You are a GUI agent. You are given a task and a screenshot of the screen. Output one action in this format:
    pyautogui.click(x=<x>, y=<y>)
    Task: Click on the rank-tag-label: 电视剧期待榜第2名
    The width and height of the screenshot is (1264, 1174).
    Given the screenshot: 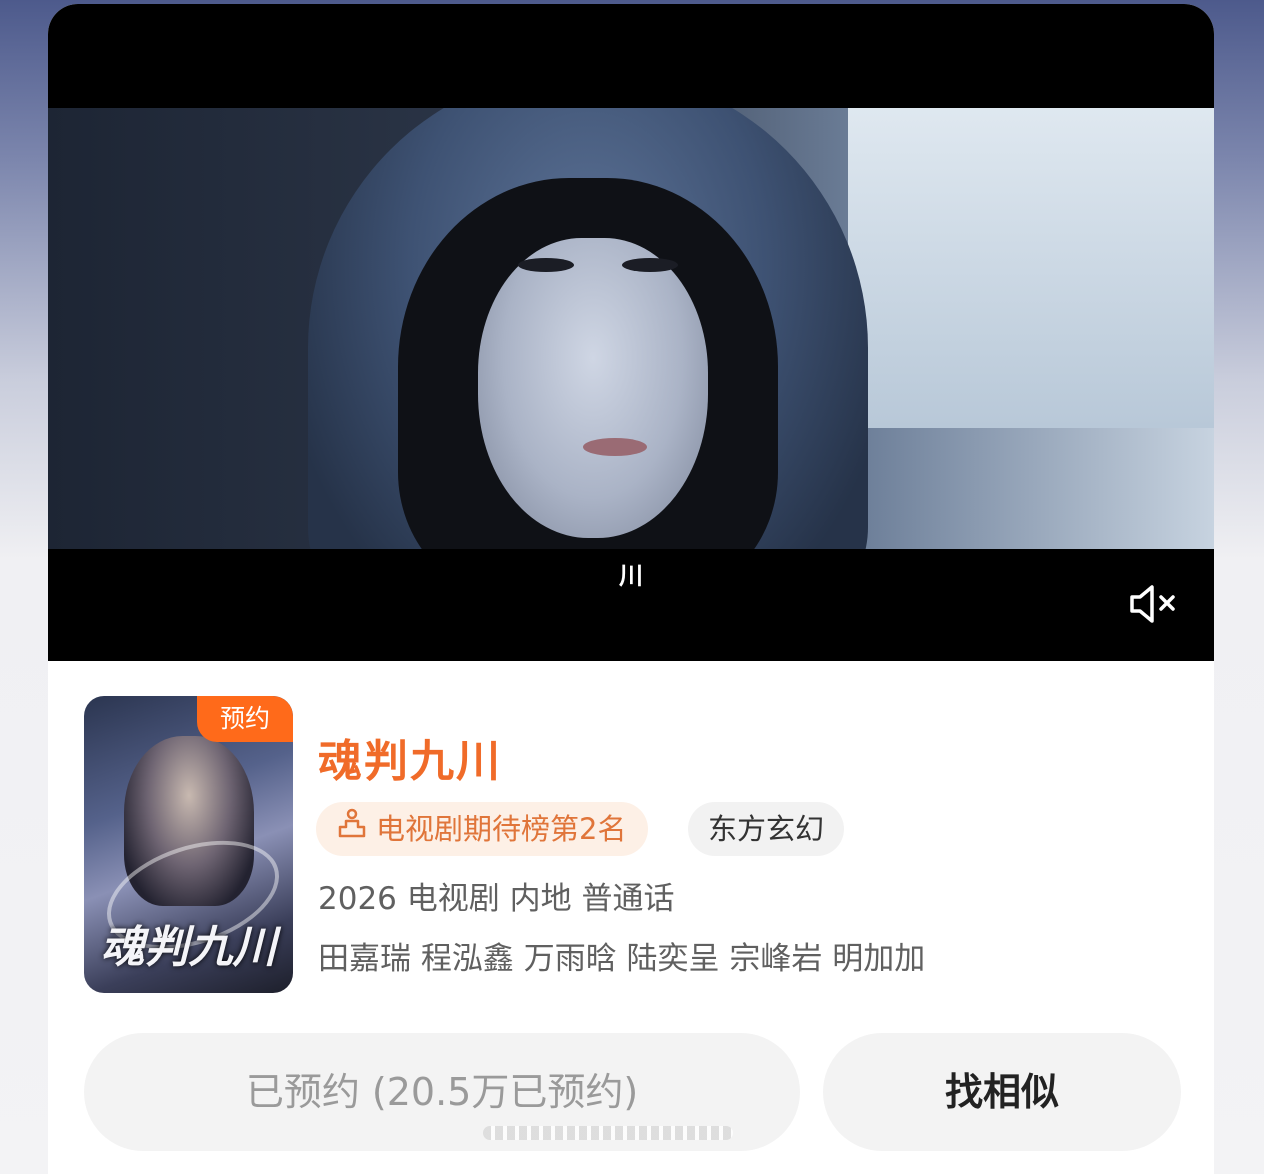 What is the action you would take?
    pyautogui.click(x=501, y=829)
    